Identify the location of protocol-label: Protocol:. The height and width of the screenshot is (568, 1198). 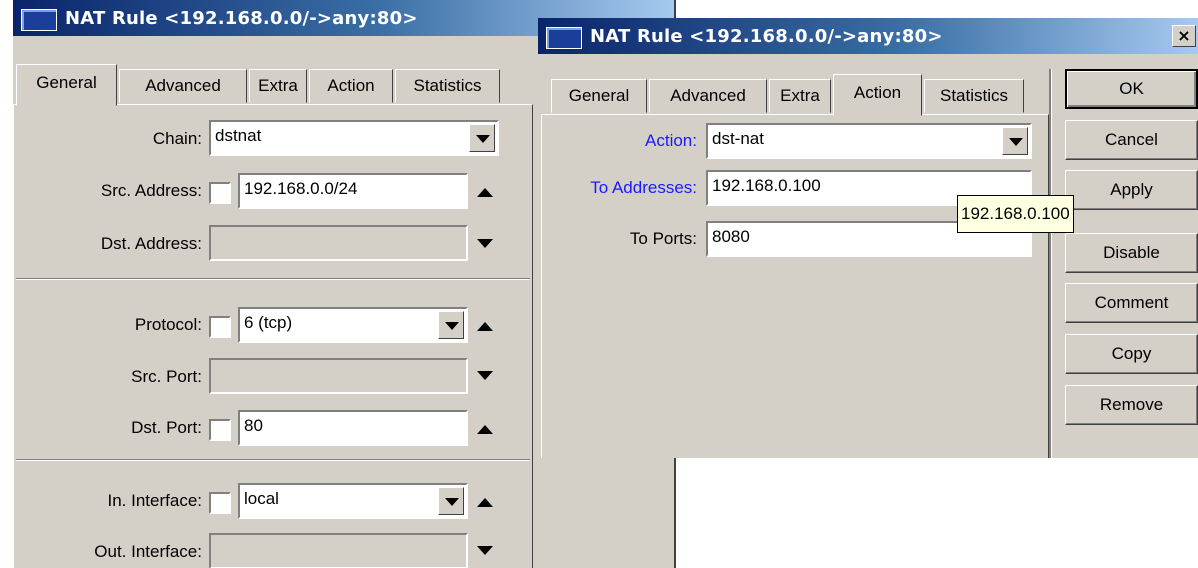
(168, 324).